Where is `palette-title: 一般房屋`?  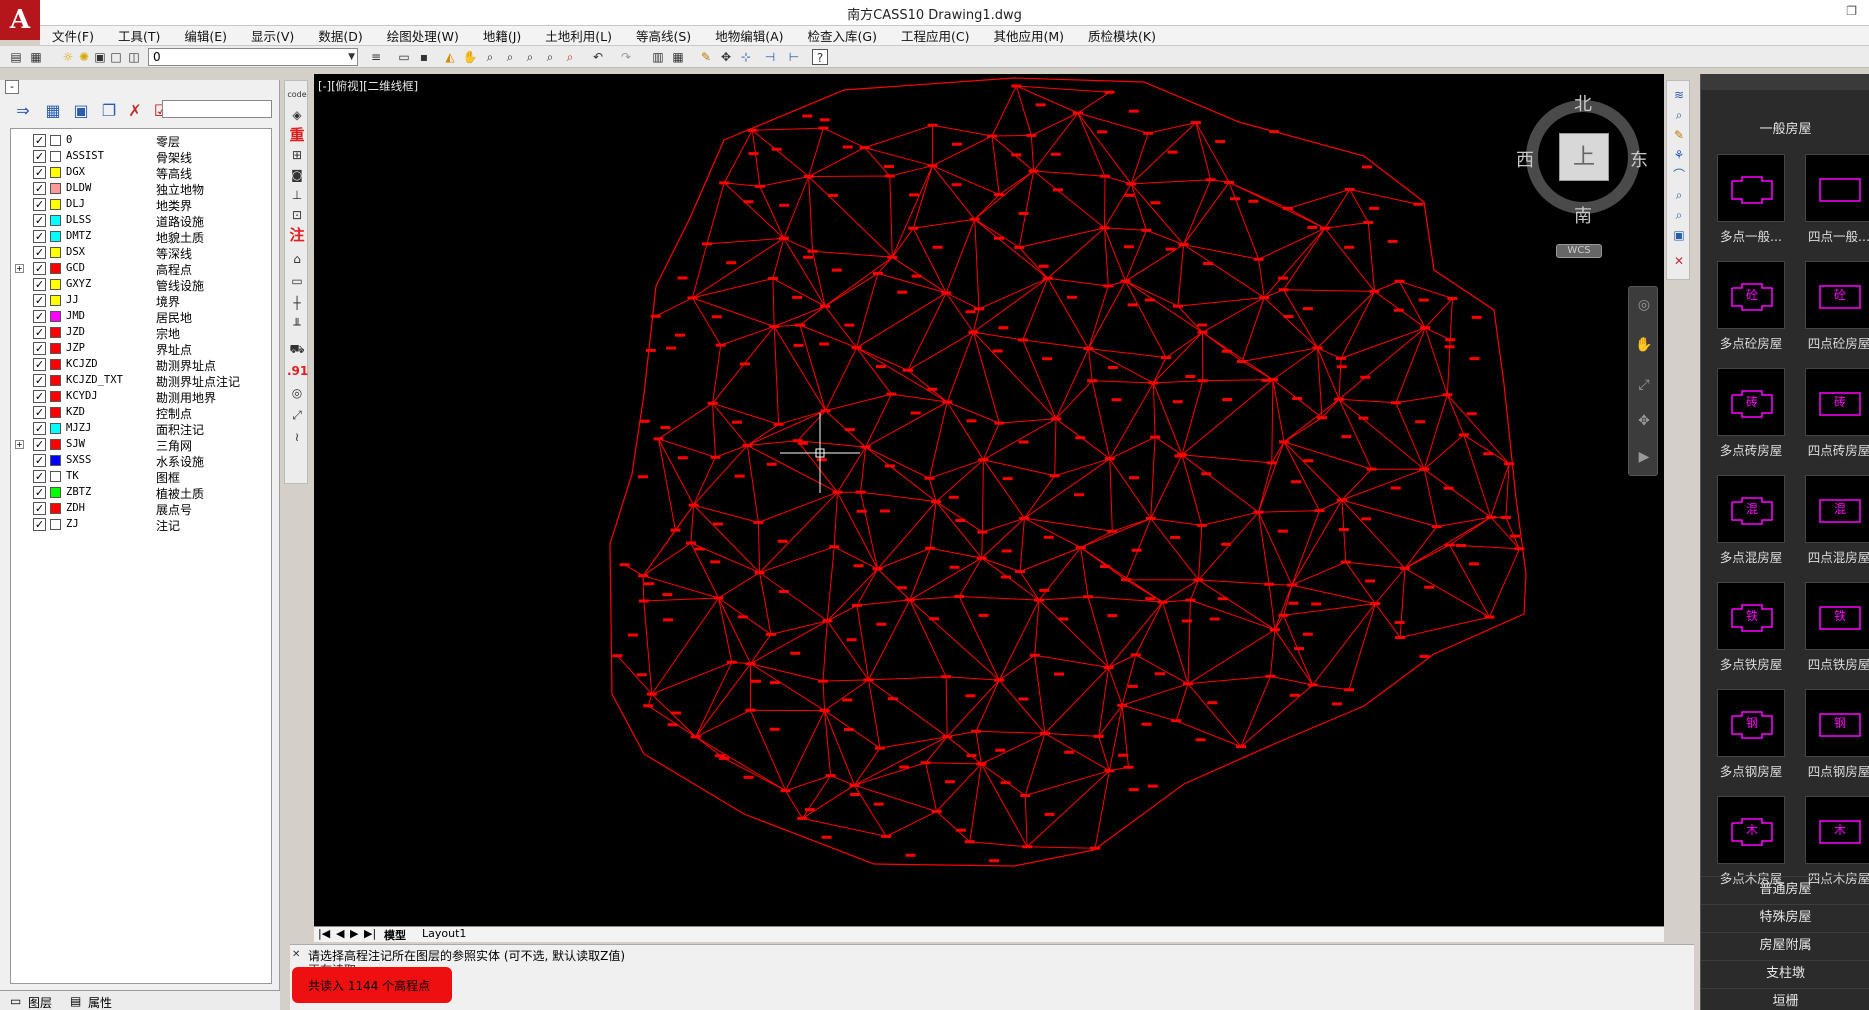 palette-title: 一般房屋 is located at coordinates (1785, 127).